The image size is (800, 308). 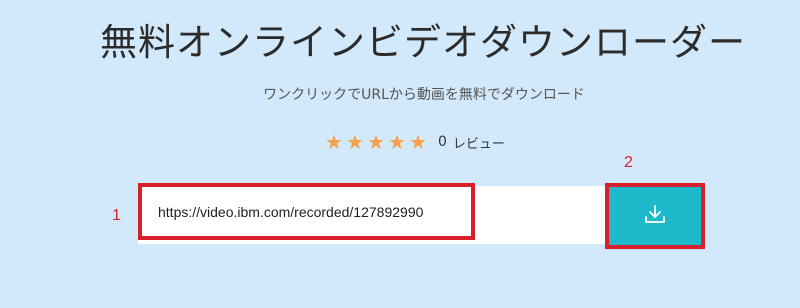 What do you see at coordinates (628, 162) in the screenshot?
I see `annotation-marker-2: 2` at bounding box center [628, 162].